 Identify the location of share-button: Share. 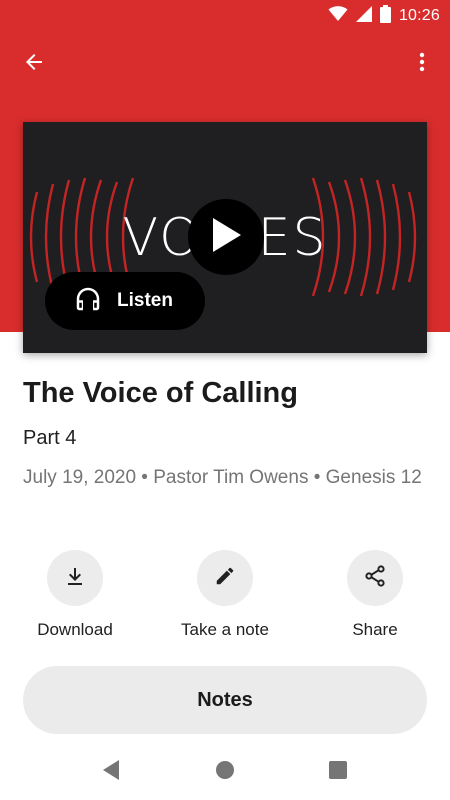
(375, 595).